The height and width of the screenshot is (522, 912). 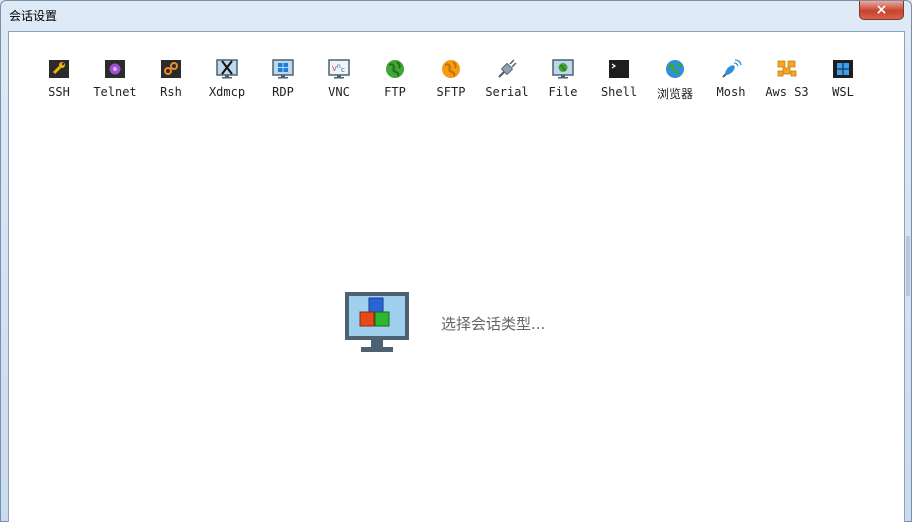 I want to click on aws-s3-icon, so click(x=787, y=68).